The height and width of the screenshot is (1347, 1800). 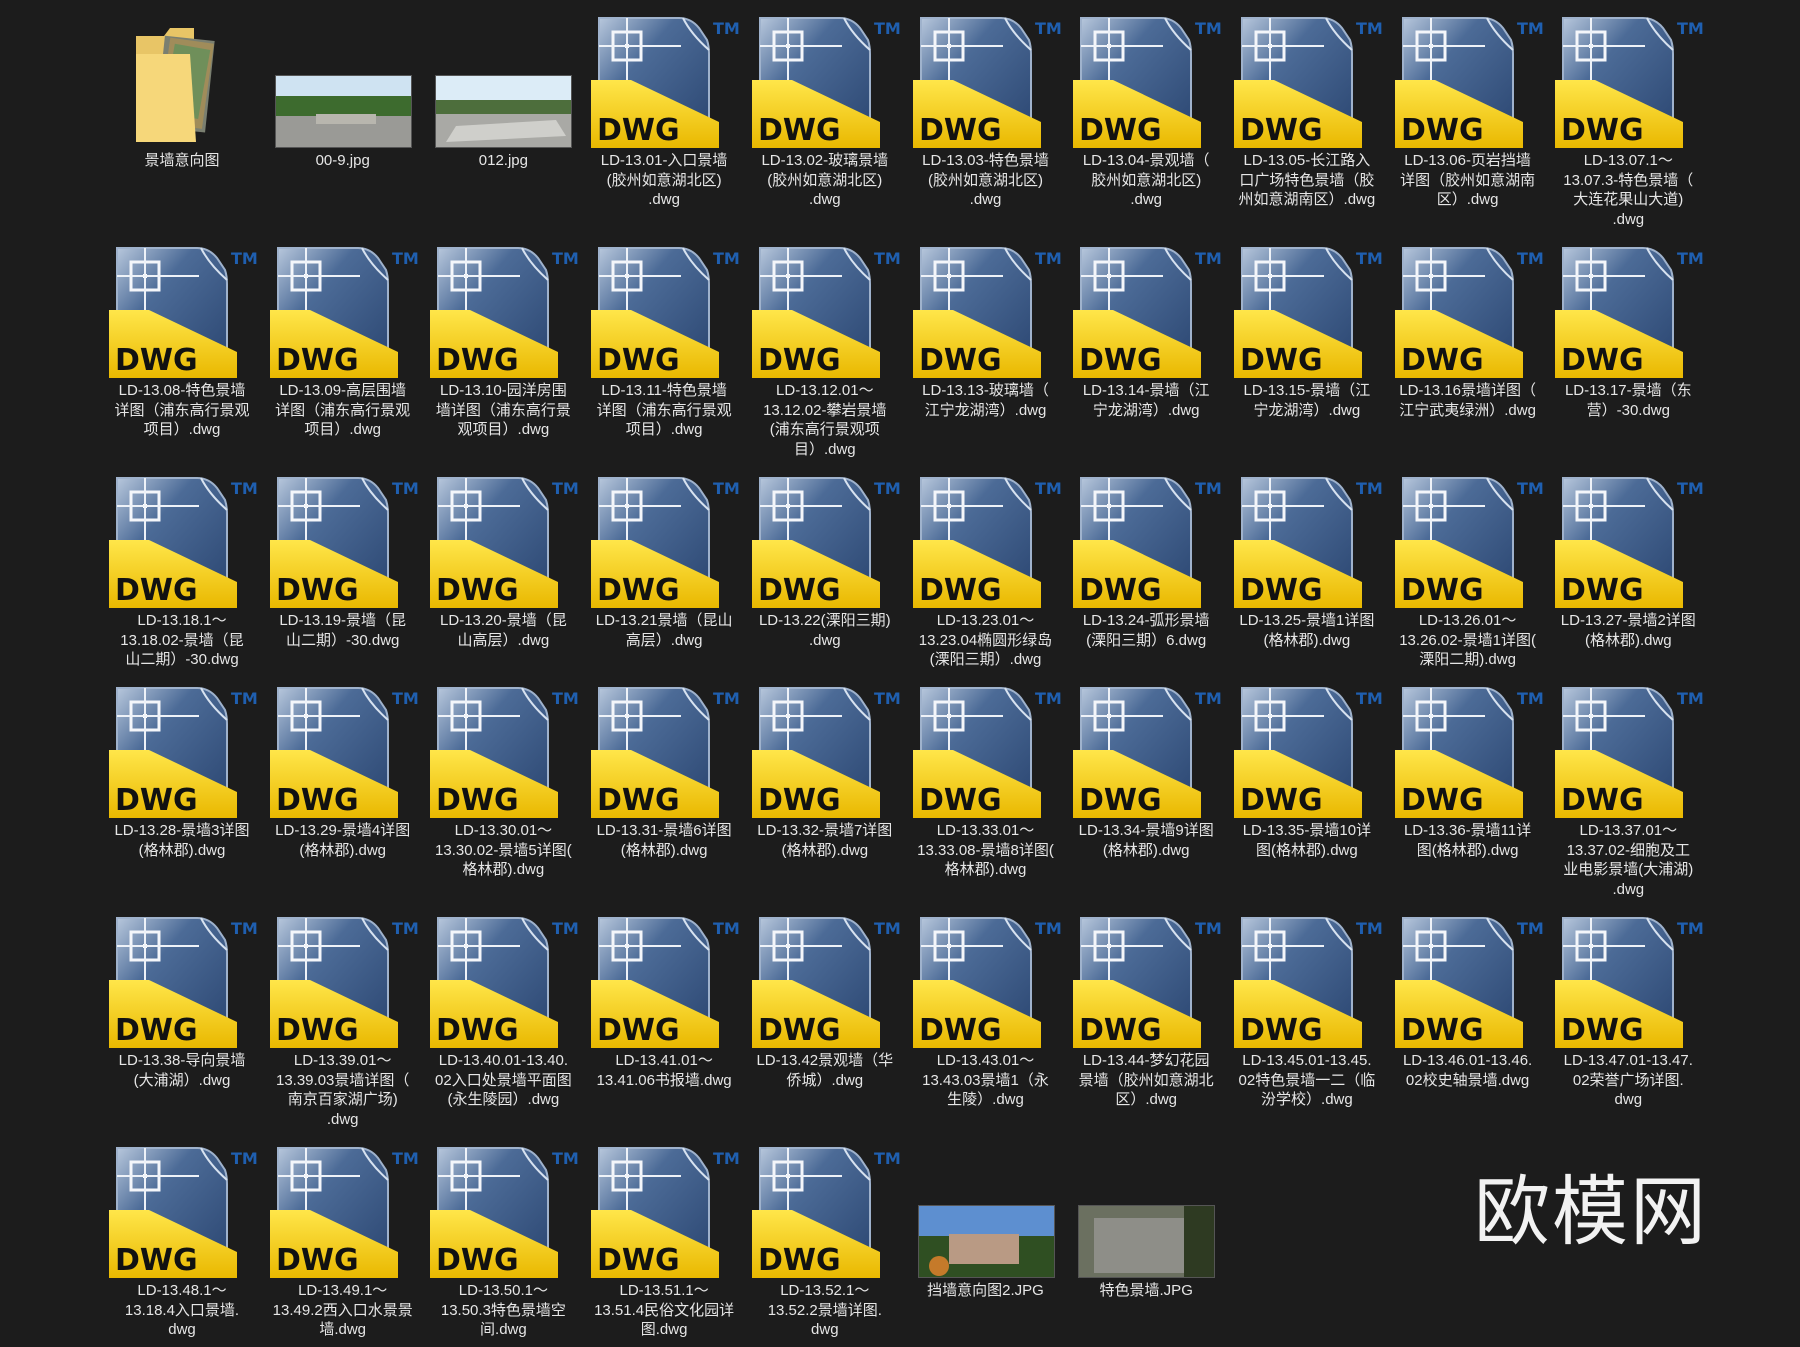 What do you see at coordinates (825, 111) in the screenshot?
I see `dwg-file-item: DWG TM LD-13.02-玻璃景墙 (胶州如意湖北区) .dwg` at bounding box center [825, 111].